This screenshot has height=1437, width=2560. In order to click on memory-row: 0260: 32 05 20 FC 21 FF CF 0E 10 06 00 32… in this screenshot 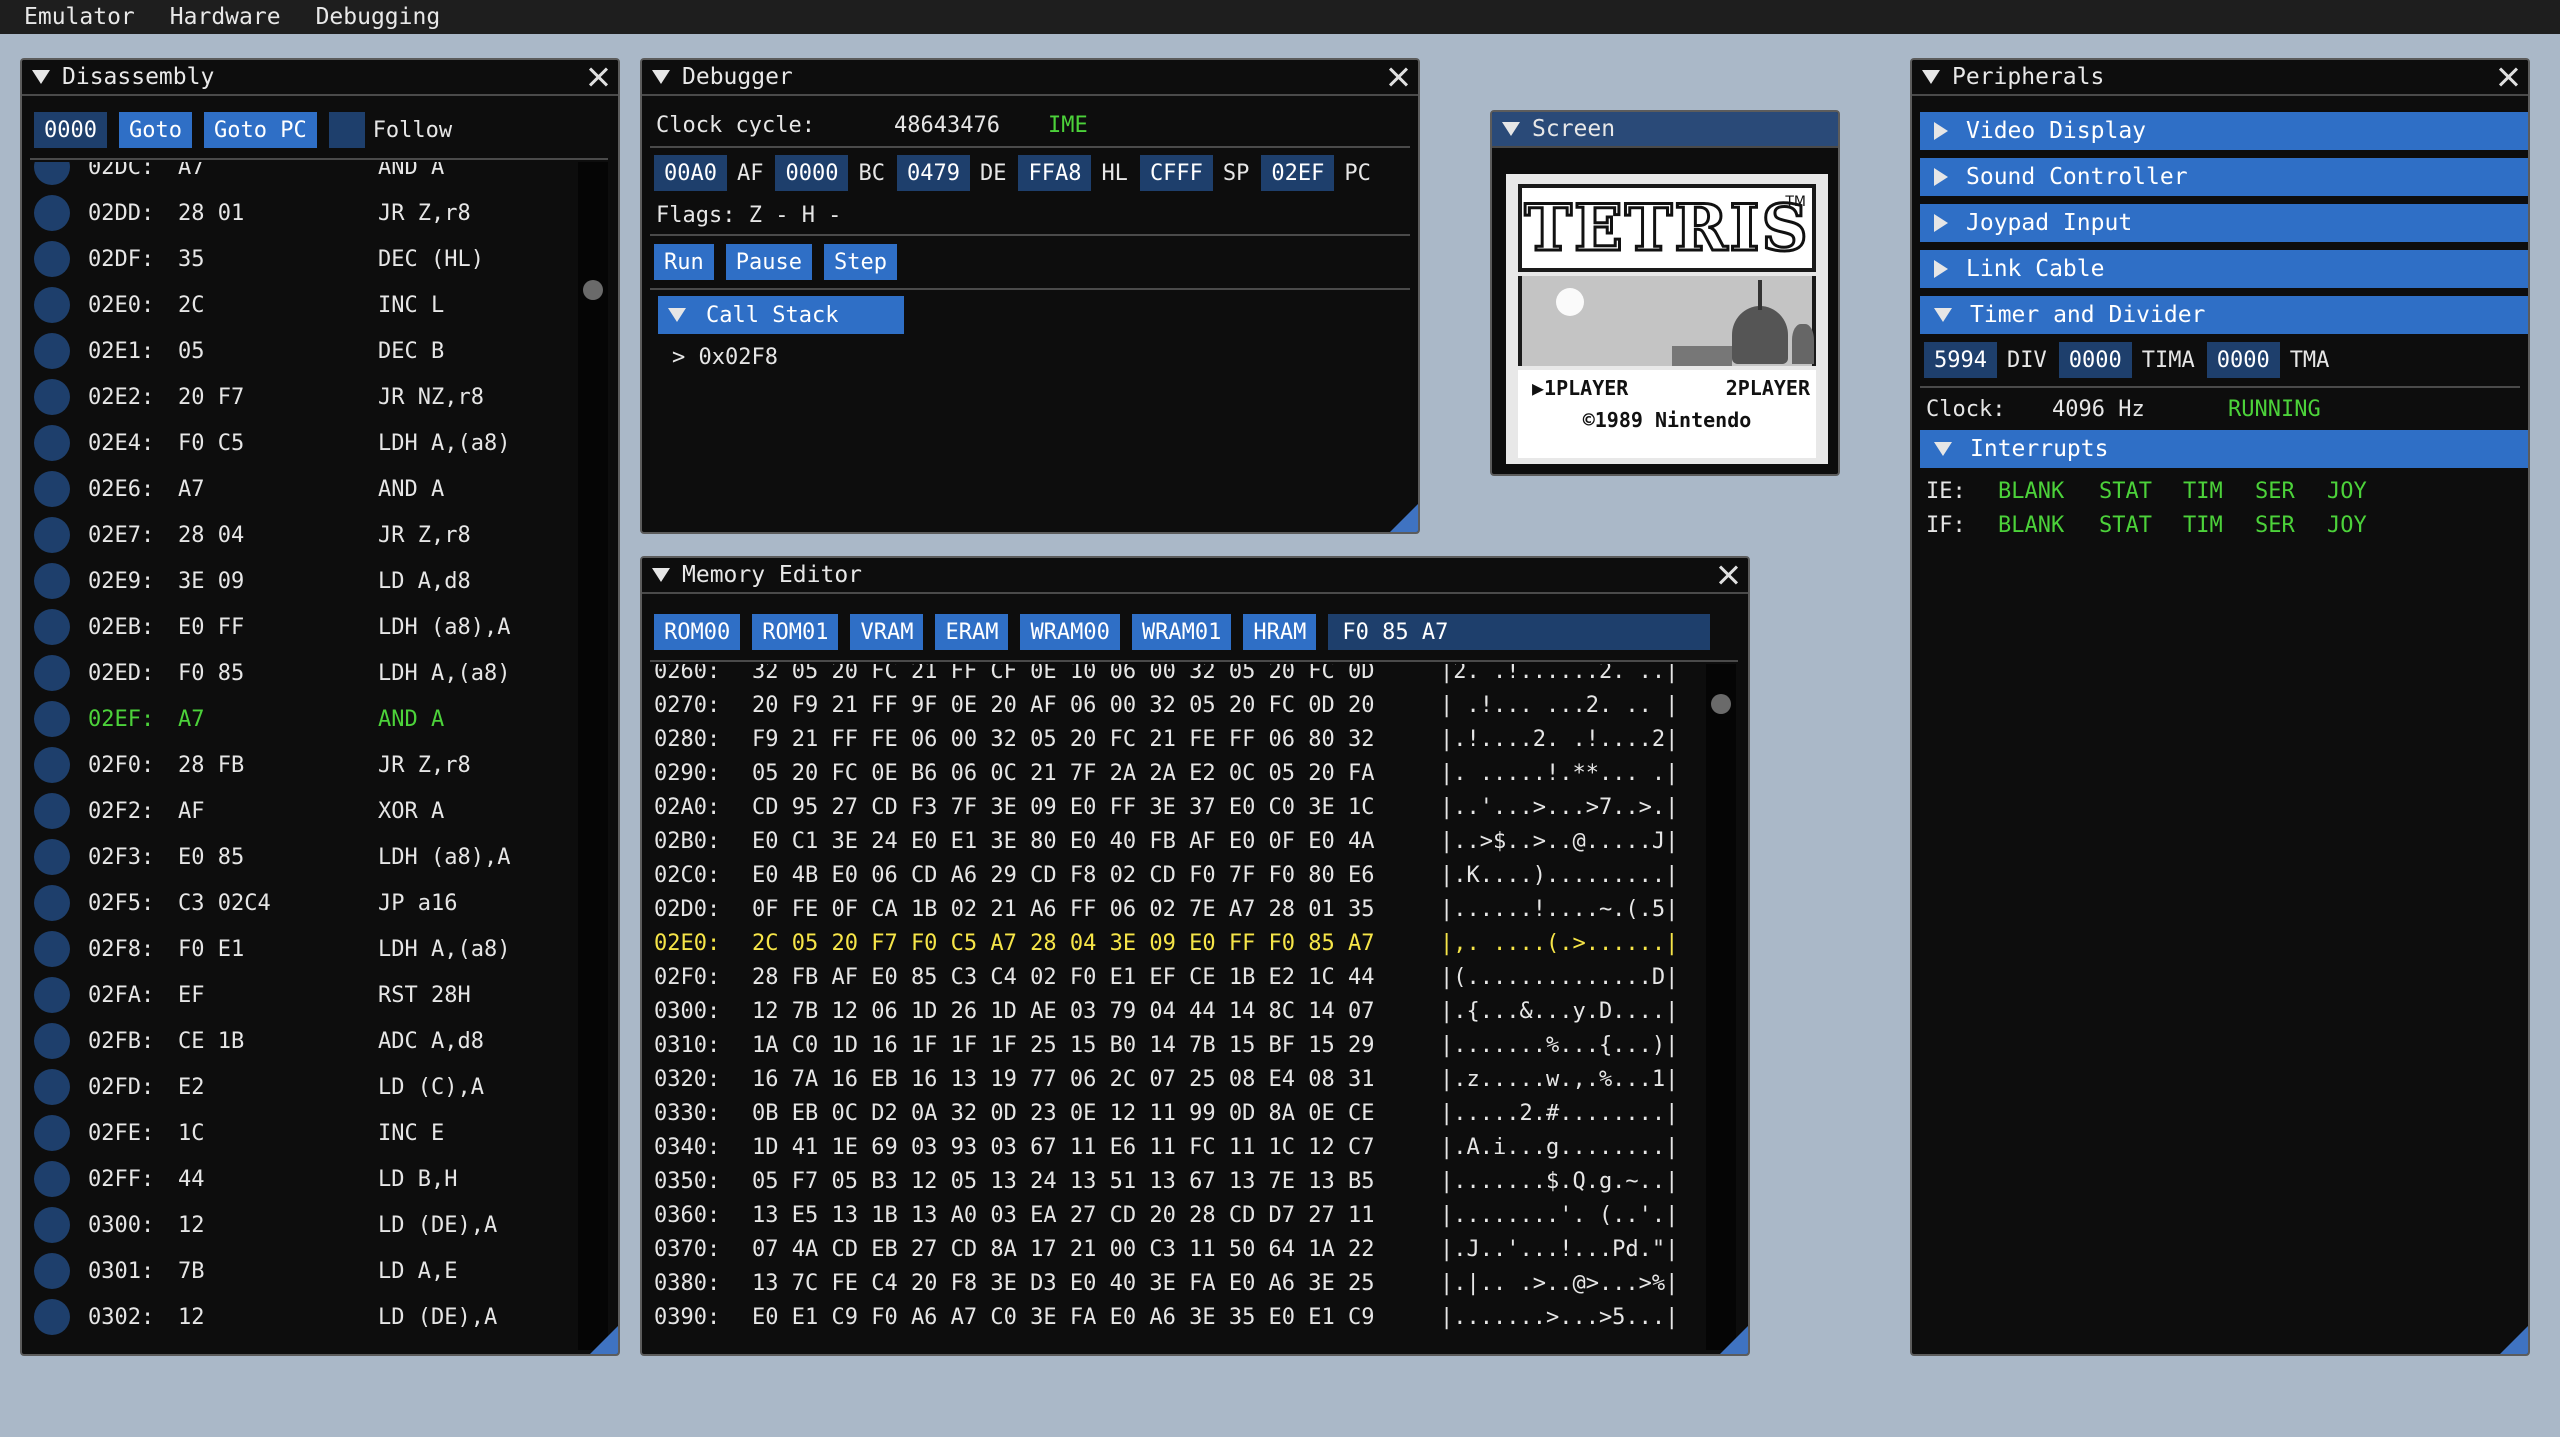, I will do `click(1166, 676)`.